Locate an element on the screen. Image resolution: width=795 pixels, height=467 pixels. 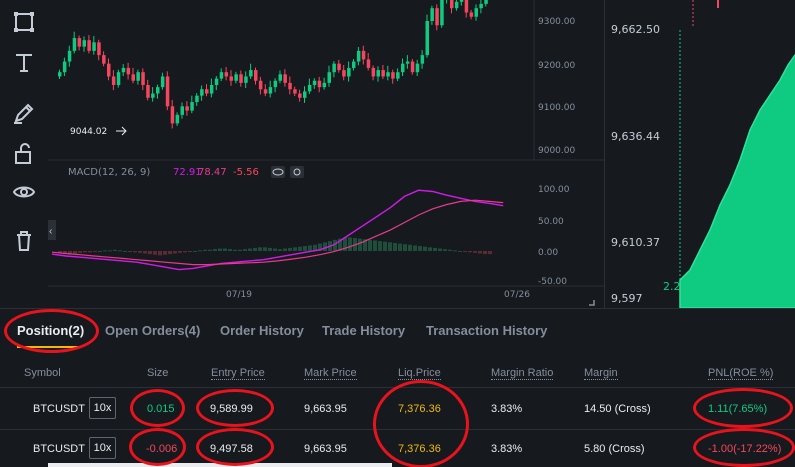
price-tick-0: 9300.00 is located at coordinates (556, 22).